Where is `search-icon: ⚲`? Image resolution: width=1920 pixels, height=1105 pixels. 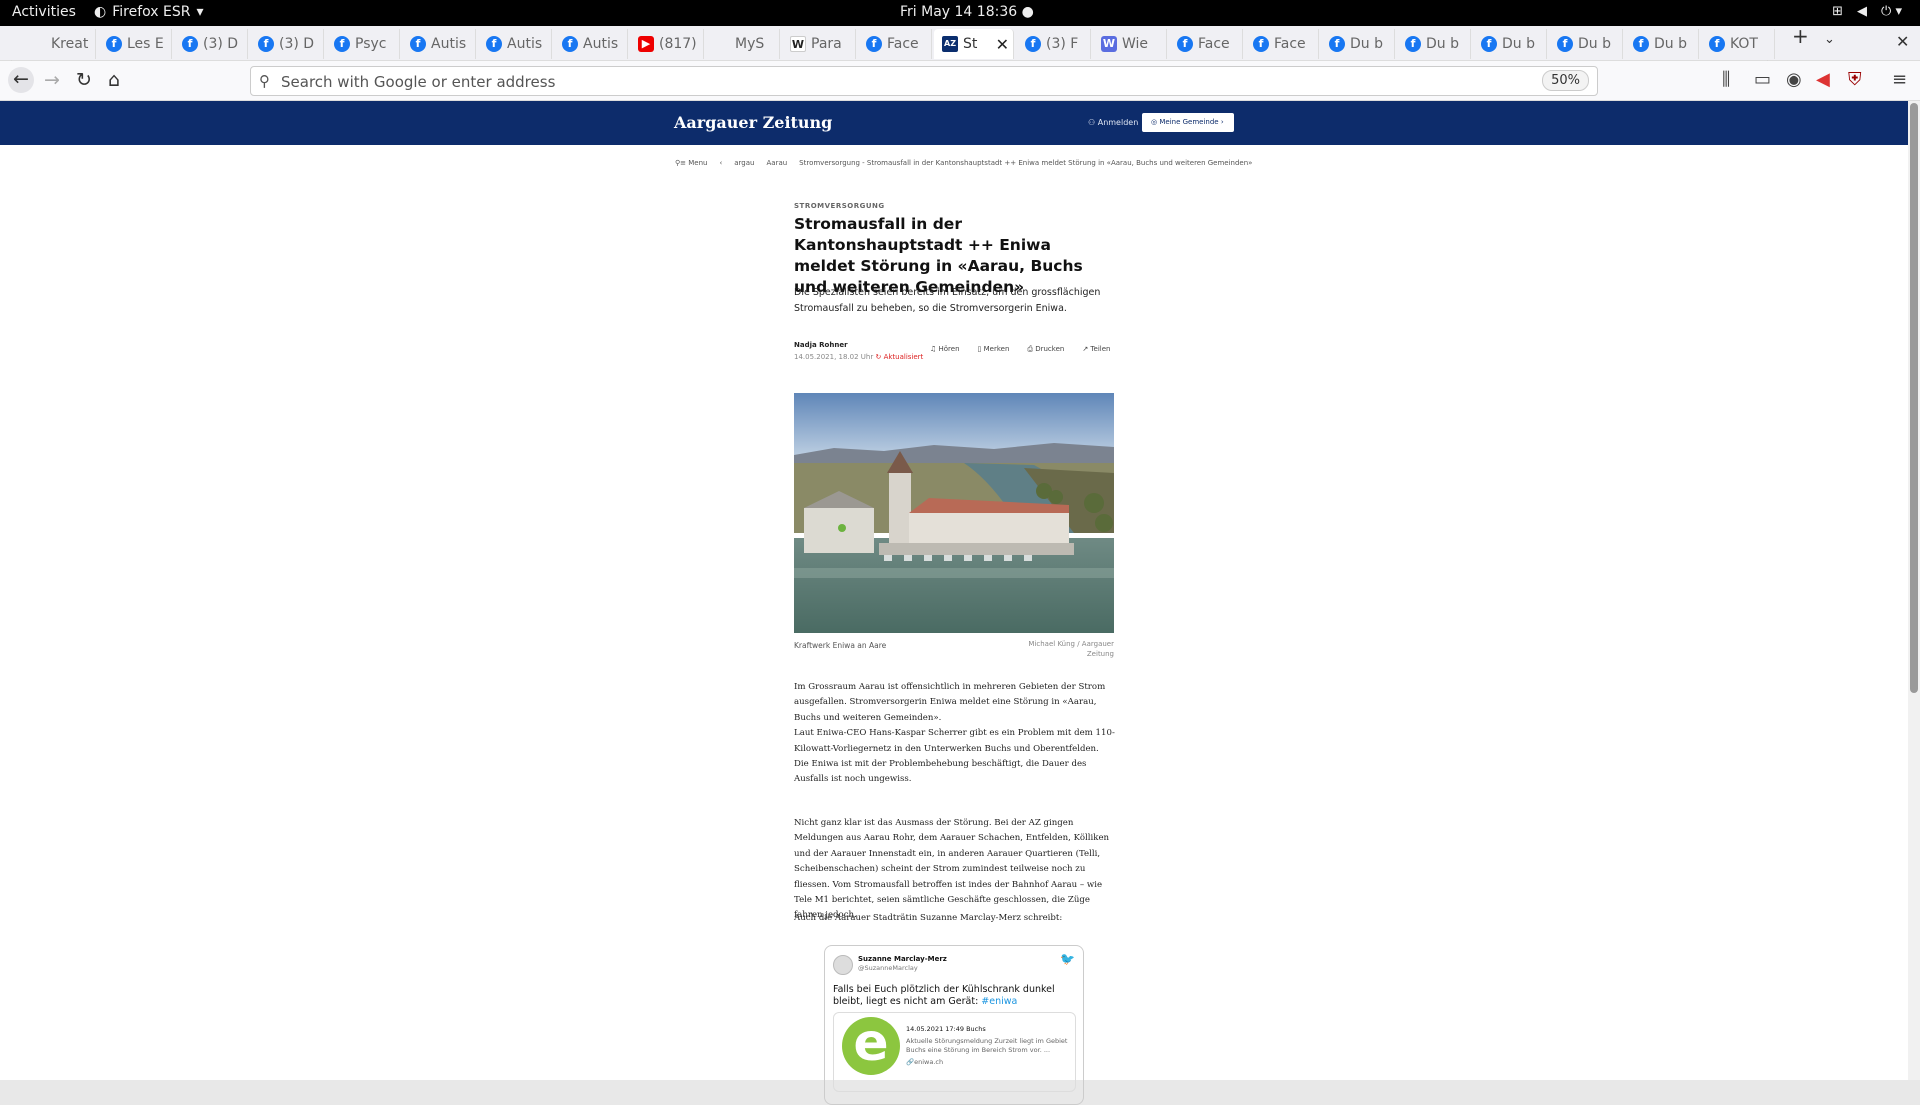
search-icon: ⚲ is located at coordinates (264, 81).